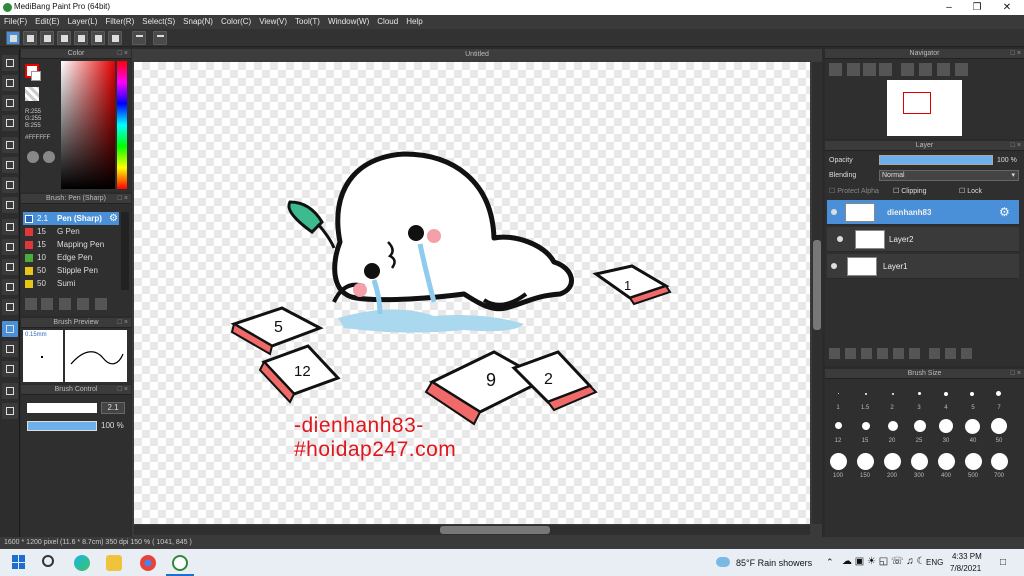  Describe the element at coordinates (31, 304) in the screenshot. I see `add-brush-icon` at that location.